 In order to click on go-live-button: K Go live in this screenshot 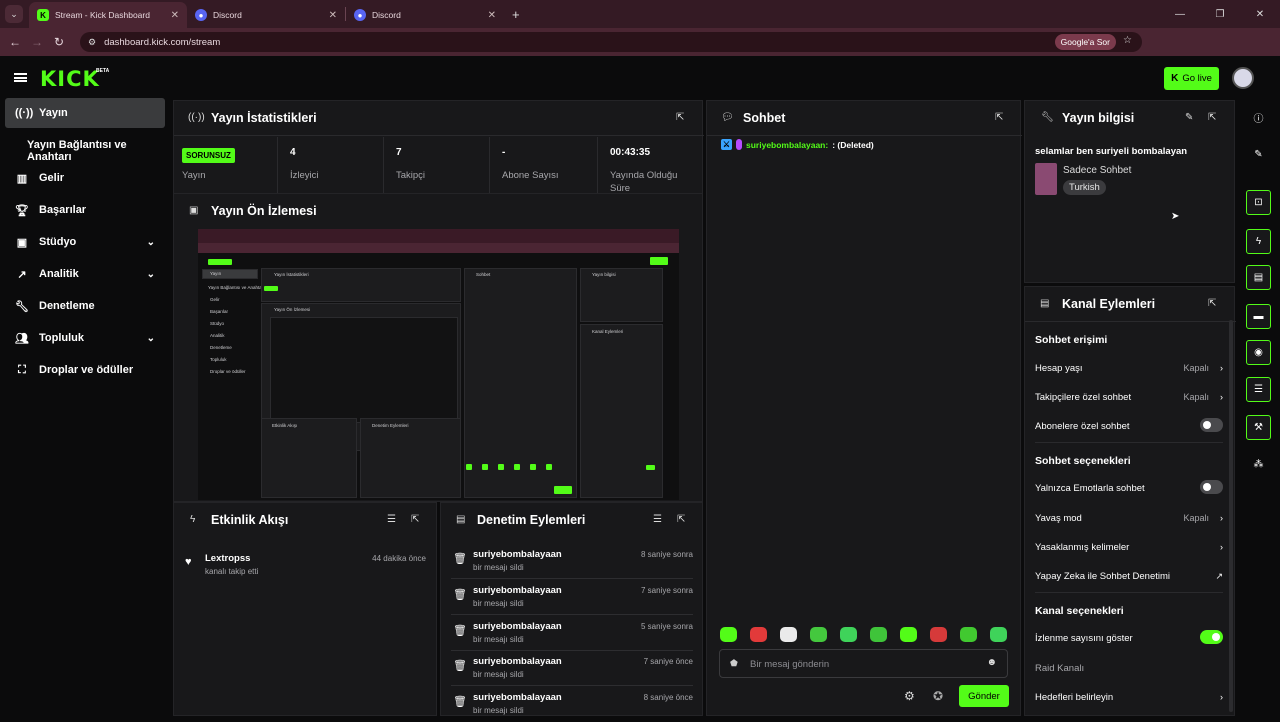, I will do `click(1191, 78)`.